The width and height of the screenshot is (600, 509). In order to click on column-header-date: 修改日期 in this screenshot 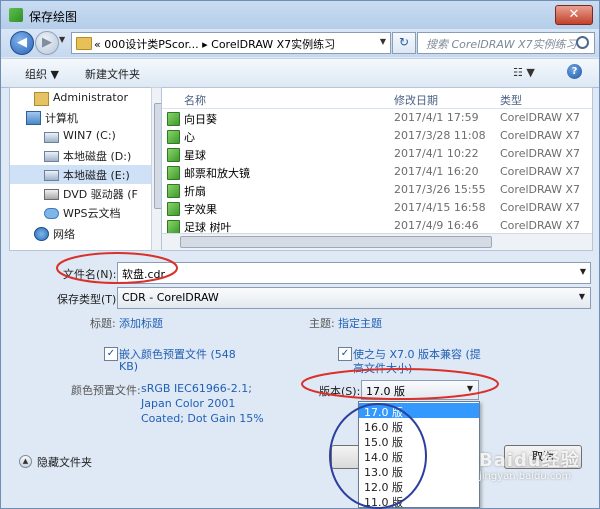, I will do `click(416, 100)`.